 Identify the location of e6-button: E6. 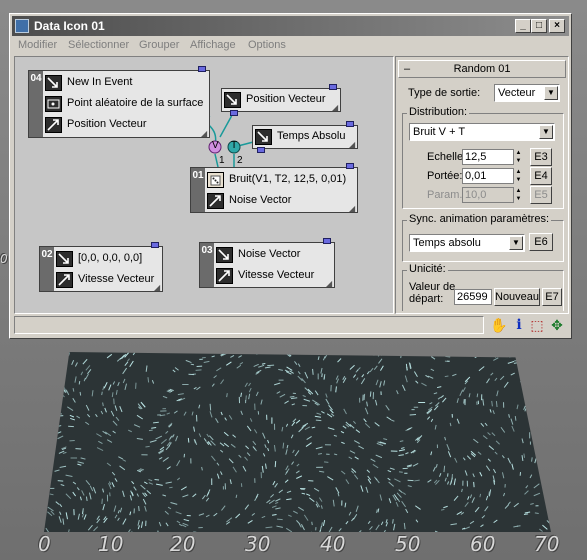
(541, 242).